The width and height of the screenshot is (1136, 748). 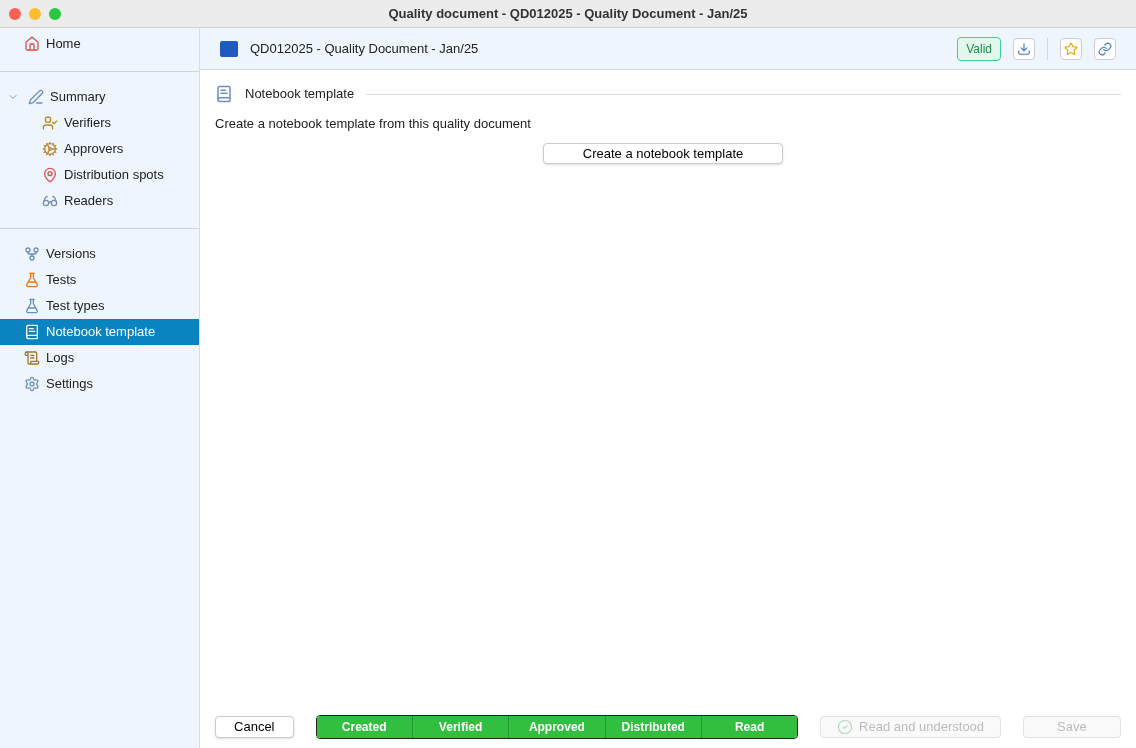 What do you see at coordinates (32, 384) in the screenshot?
I see `settings-icon` at bounding box center [32, 384].